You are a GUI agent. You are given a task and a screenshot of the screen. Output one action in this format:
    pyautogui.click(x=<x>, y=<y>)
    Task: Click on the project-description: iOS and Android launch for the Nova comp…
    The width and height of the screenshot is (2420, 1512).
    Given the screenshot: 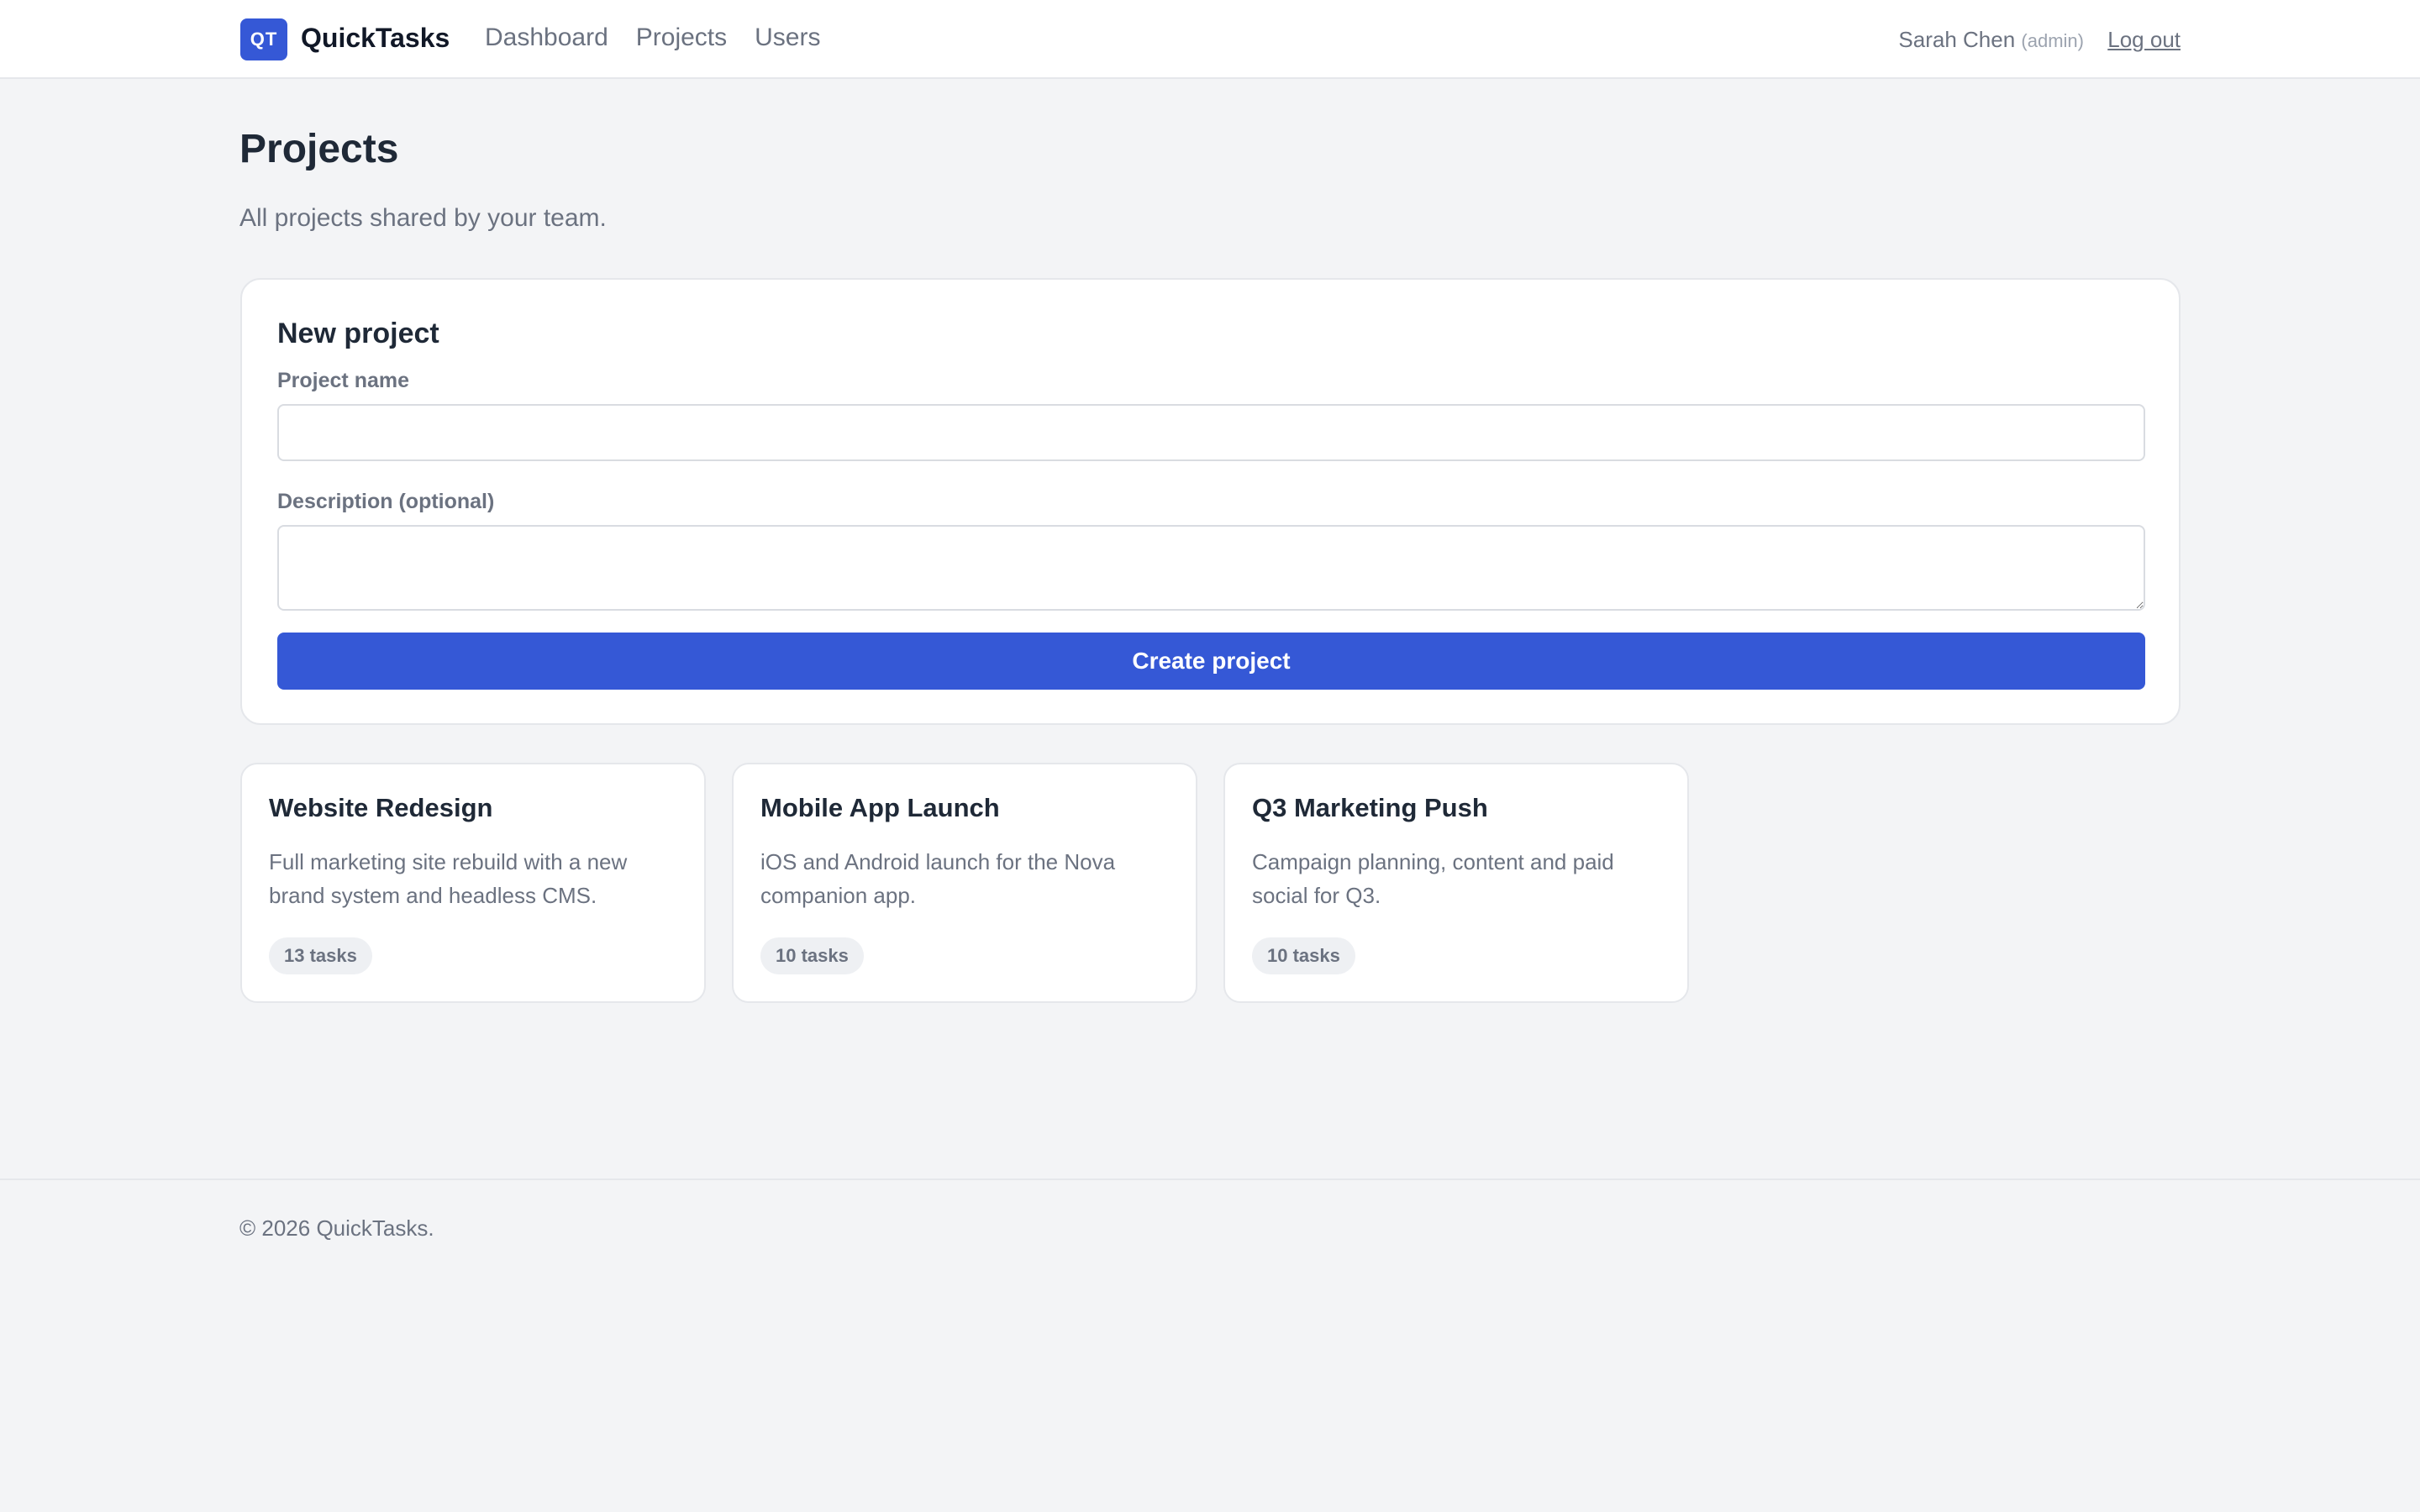 What is the action you would take?
    pyautogui.click(x=938, y=878)
    